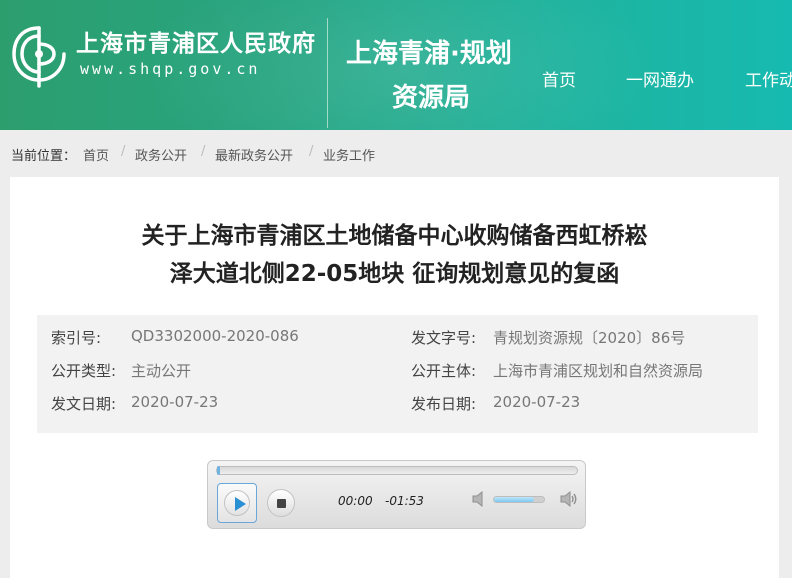 The height and width of the screenshot is (578, 792). I want to click on audio-progress-handle, so click(218, 470).